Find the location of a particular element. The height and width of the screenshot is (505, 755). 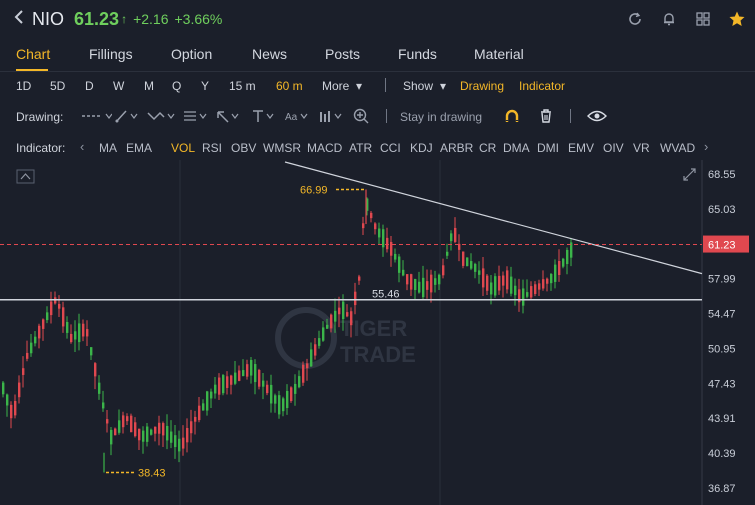

grid-icon is located at coordinates (703, 19).